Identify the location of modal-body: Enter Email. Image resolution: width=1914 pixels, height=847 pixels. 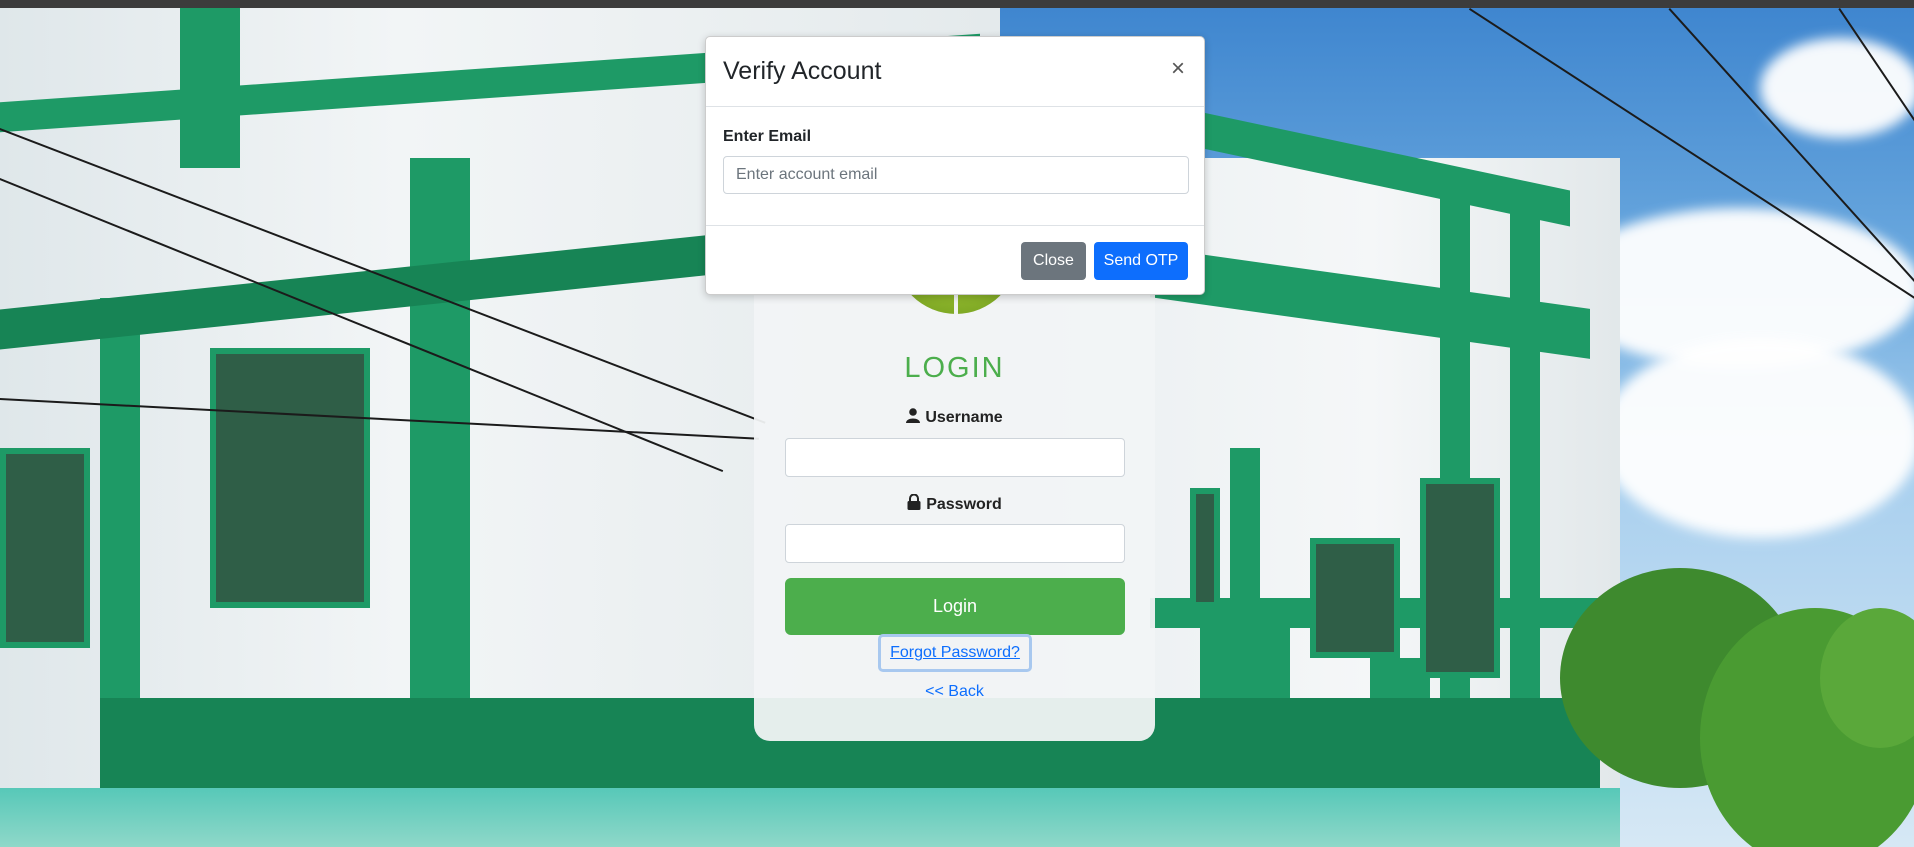
(955, 166).